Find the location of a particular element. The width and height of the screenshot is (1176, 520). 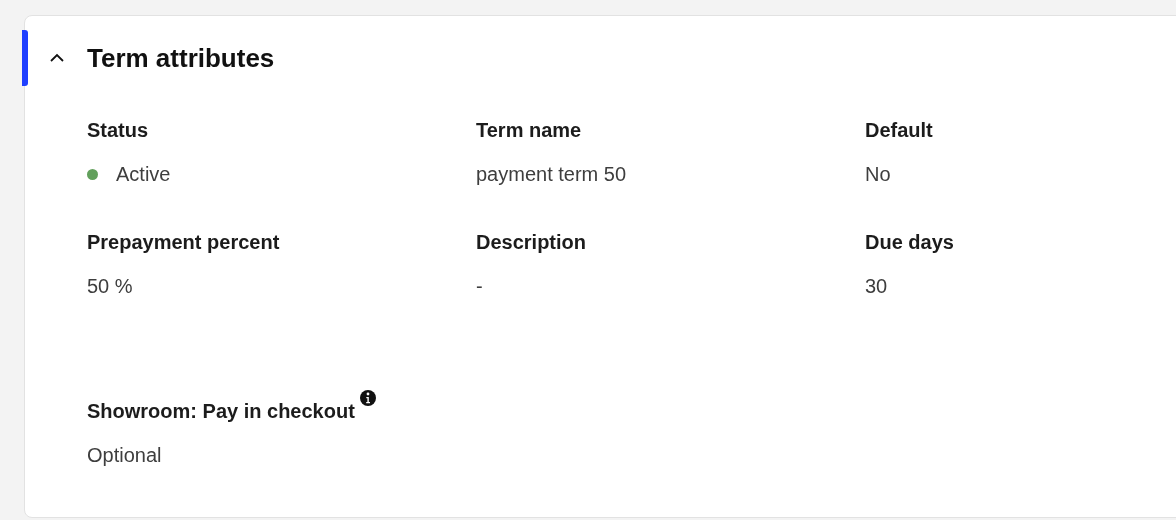

field-label: Showroom: Pay in checkout is located at coordinates (221, 411).